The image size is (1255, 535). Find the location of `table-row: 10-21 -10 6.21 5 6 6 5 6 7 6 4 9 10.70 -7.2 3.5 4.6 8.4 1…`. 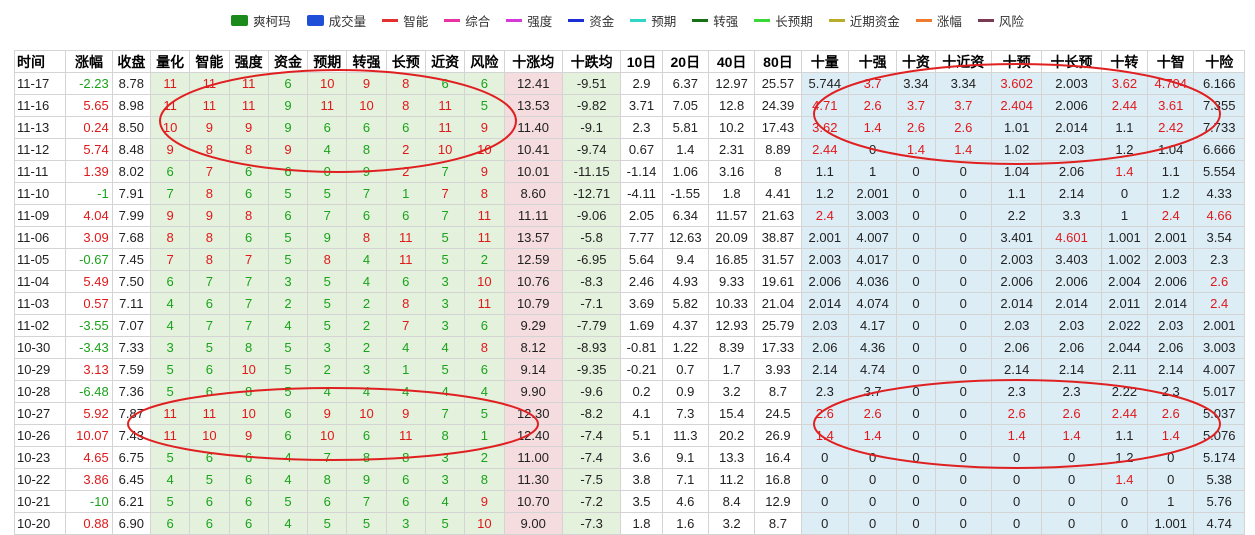

table-row: 10-21 -10 6.21 5 6 6 5 6 7 6 4 9 10.70 -7.2 3.5 4.6 8.4 1… is located at coordinates (629, 501).